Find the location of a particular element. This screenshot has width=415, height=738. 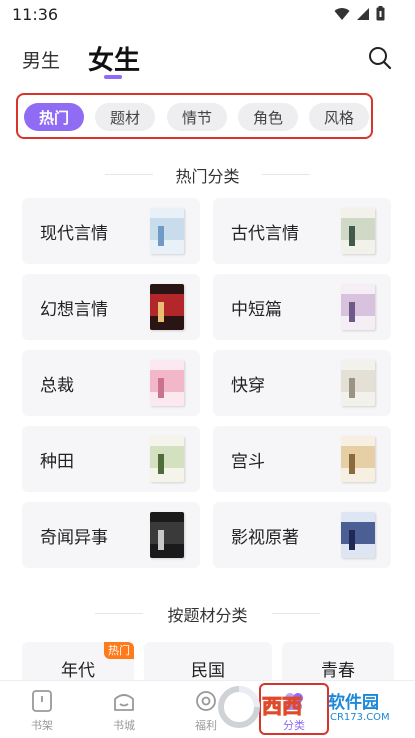

category-card: 种田 is located at coordinates (111, 459).